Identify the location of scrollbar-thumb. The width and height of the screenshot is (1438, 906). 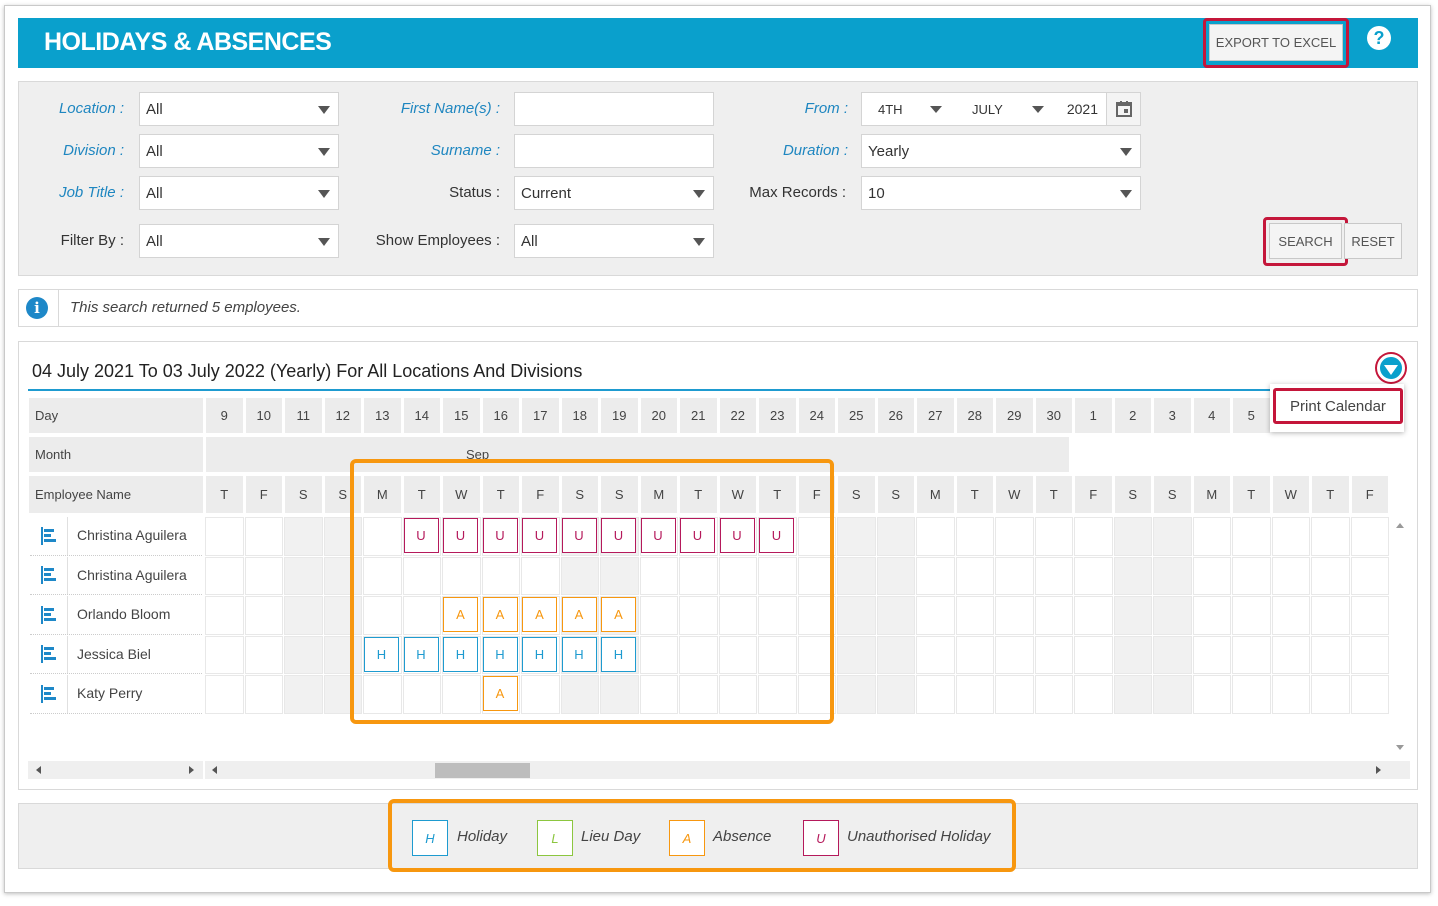
(482, 770).